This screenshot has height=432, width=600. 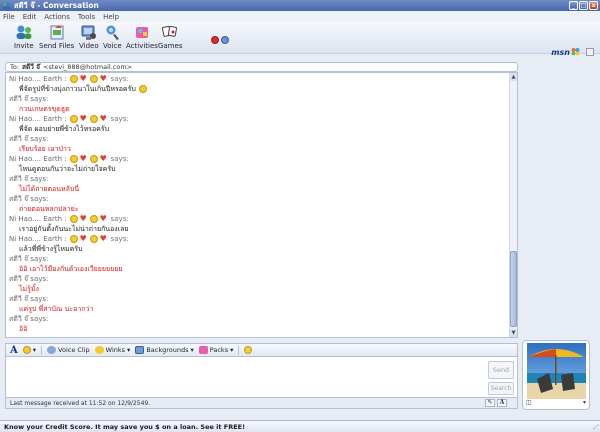 What do you see at coordinates (86, 17) in the screenshot?
I see `menu-tools: Tools` at bounding box center [86, 17].